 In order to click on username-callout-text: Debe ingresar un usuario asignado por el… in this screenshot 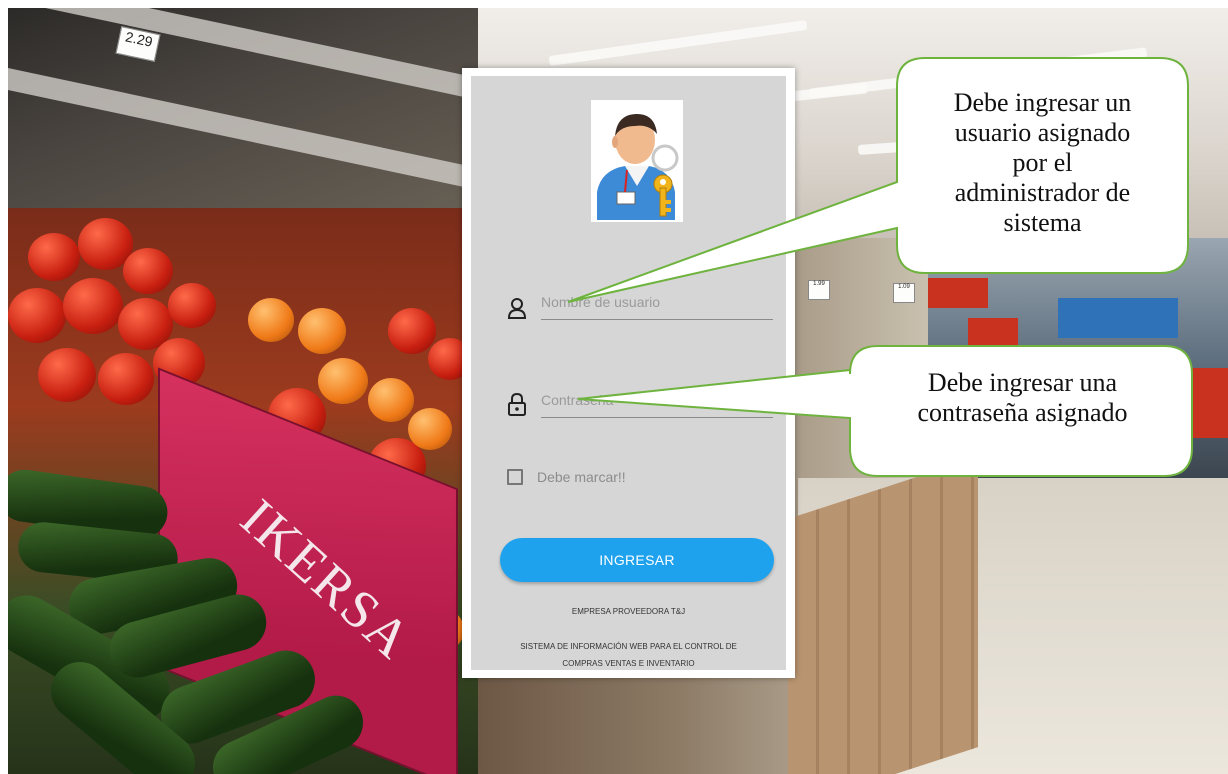, I will do `click(1042, 170)`.